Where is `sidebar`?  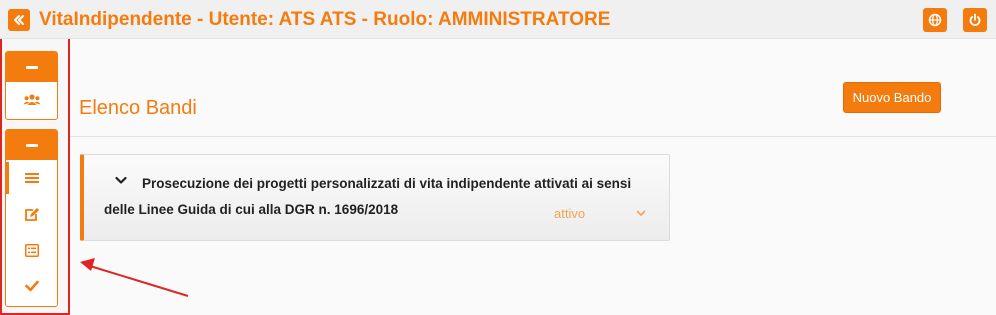 sidebar is located at coordinates (35, 177).